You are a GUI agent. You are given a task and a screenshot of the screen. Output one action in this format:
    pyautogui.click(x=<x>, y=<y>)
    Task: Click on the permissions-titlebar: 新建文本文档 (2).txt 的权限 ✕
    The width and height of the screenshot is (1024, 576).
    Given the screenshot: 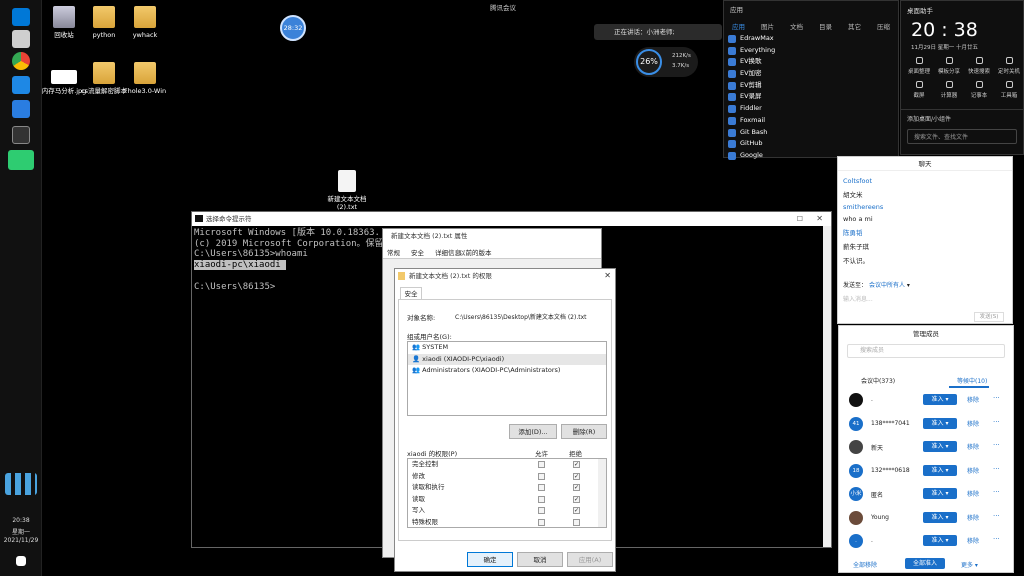 What is the action you would take?
    pyautogui.click(x=505, y=276)
    